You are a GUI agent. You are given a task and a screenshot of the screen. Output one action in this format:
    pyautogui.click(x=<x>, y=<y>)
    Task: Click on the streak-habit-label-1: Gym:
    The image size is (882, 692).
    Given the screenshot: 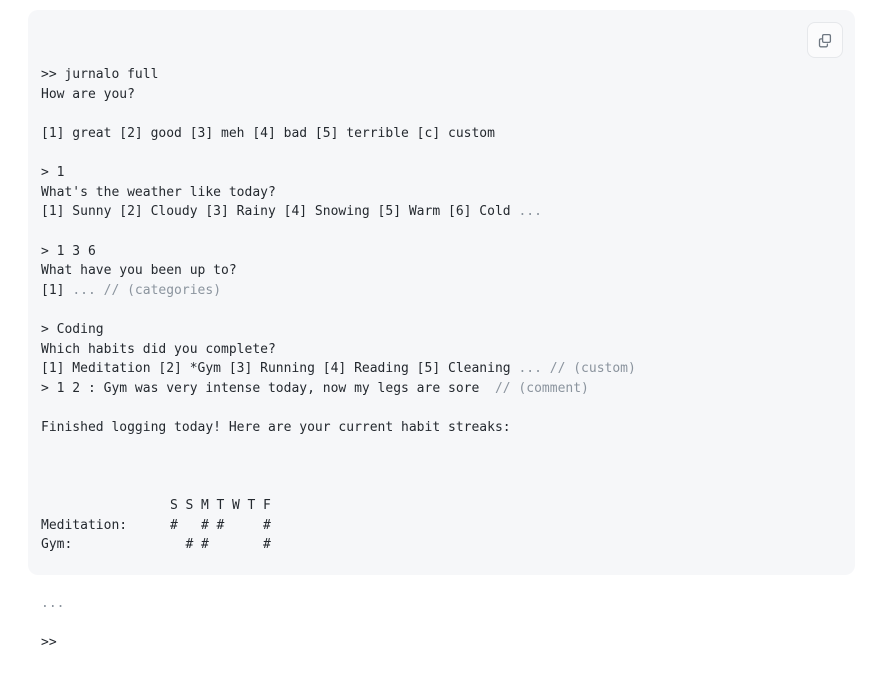 What is the action you would take?
    pyautogui.click(x=57, y=545)
    